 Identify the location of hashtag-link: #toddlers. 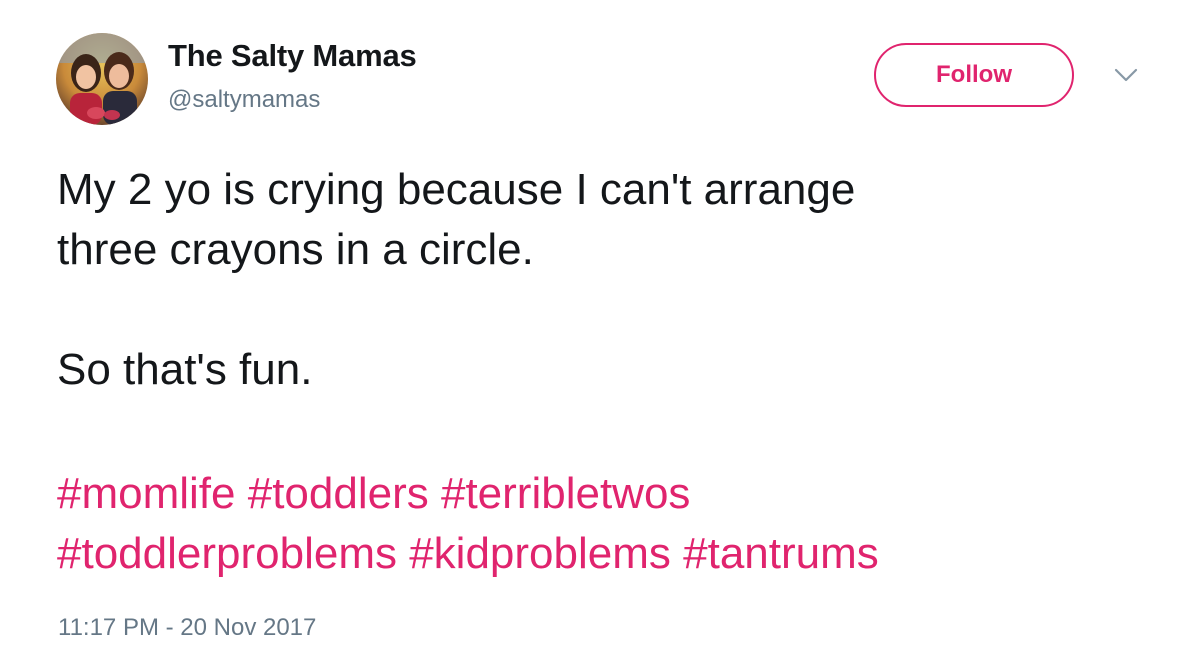
(338, 493).